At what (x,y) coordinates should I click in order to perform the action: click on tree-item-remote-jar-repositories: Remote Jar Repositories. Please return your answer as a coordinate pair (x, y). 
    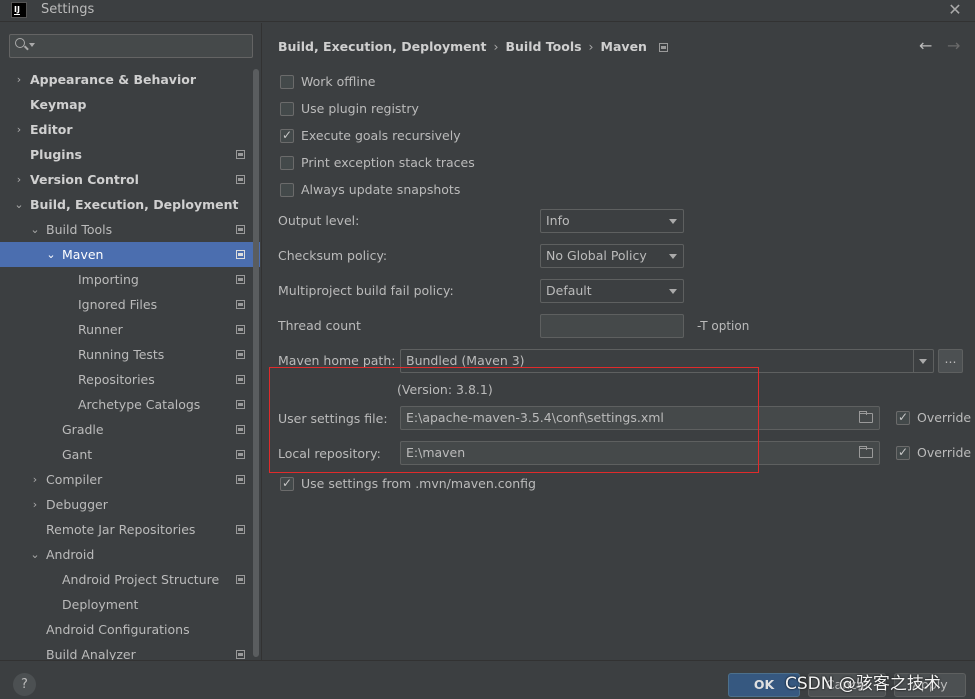
    Looking at the image, I should click on (130, 529).